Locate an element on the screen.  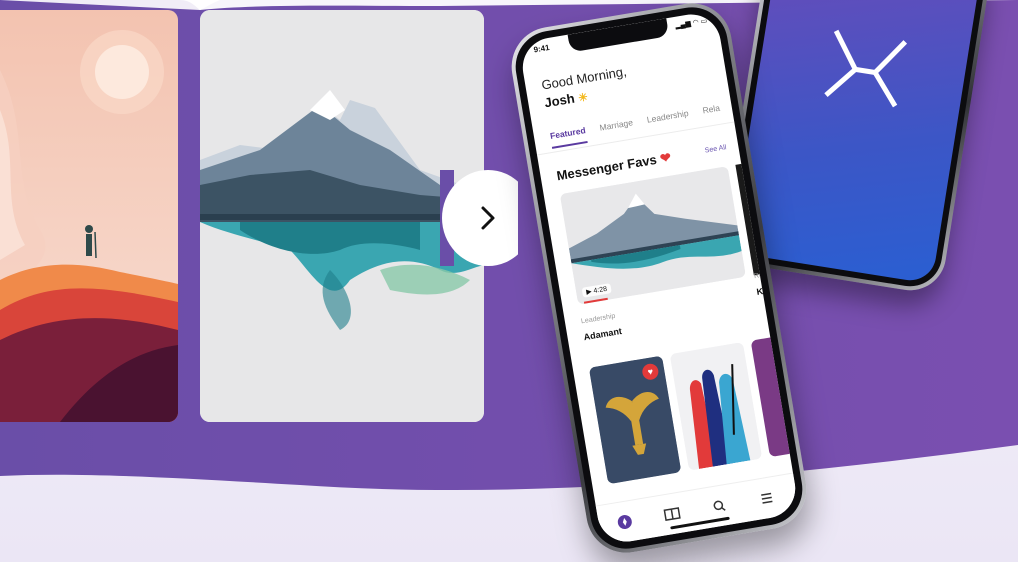
status-time: 9:41 is located at coordinates (541, 48).